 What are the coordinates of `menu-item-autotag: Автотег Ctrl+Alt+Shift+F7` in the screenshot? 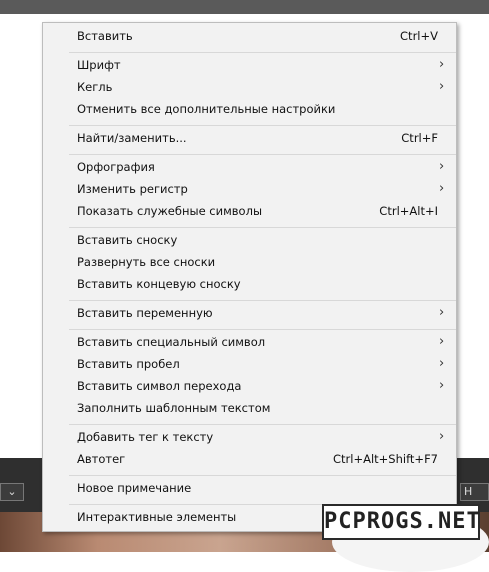 It's located at (249, 460).